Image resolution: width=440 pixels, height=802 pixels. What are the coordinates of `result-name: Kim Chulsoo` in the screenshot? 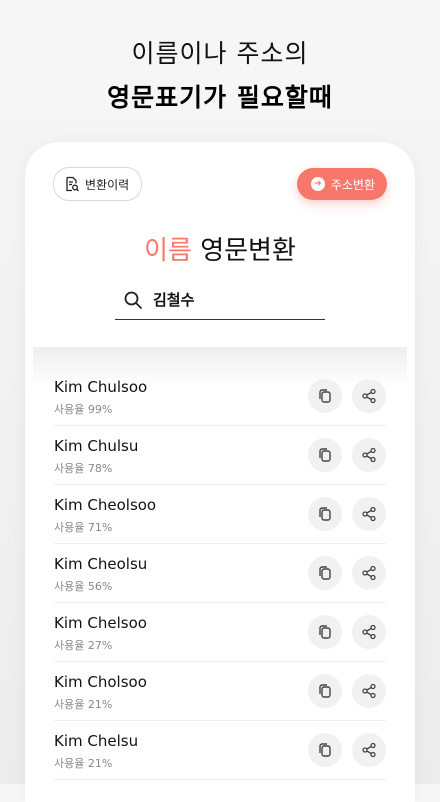 It's located at (101, 387).